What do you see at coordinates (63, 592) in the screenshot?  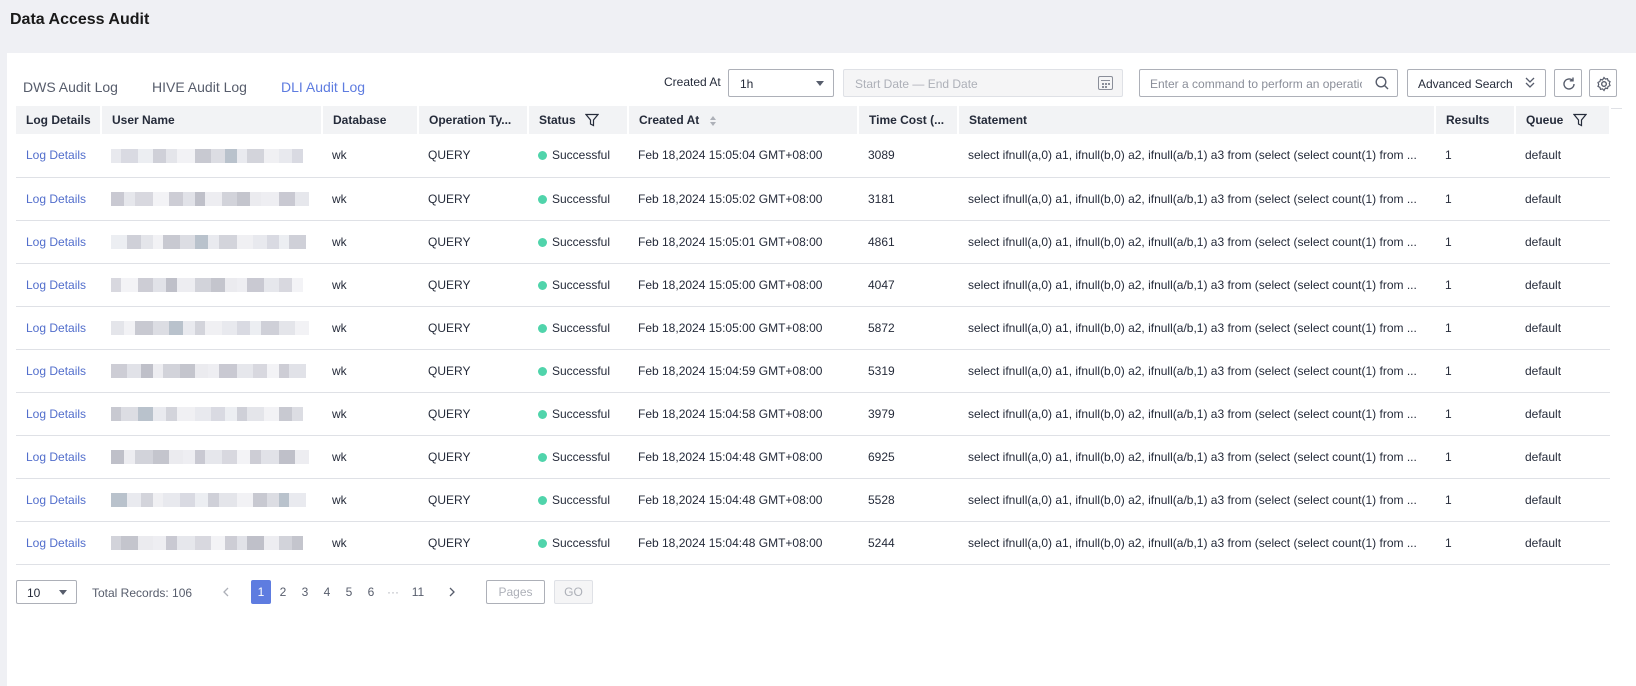 I see `caret-down-icon` at bounding box center [63, 592].